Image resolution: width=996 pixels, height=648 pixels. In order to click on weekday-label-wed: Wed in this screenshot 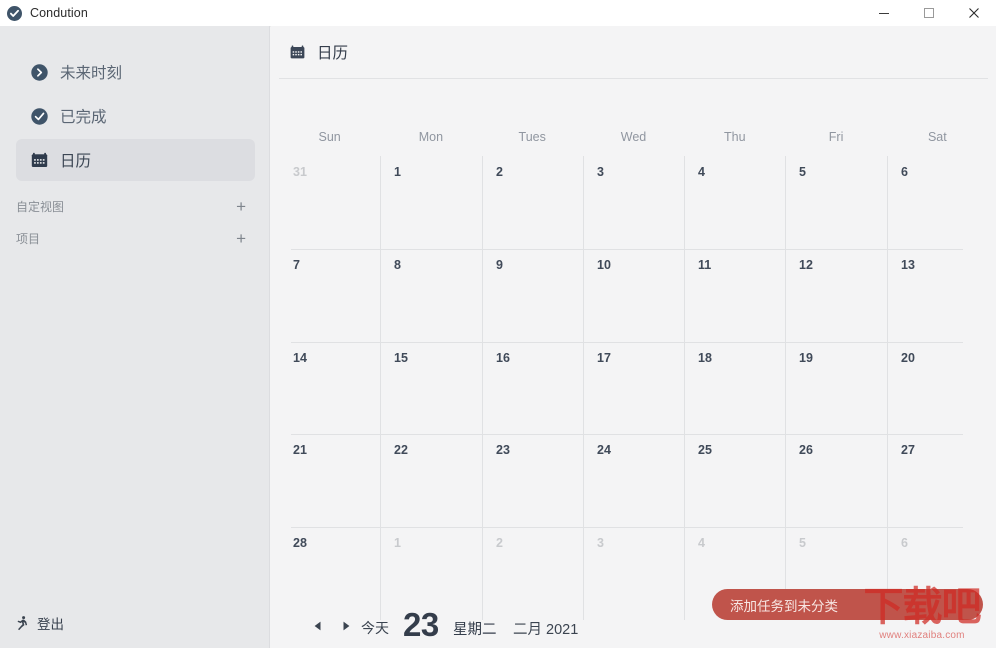, I will do `click(633, 137)`.